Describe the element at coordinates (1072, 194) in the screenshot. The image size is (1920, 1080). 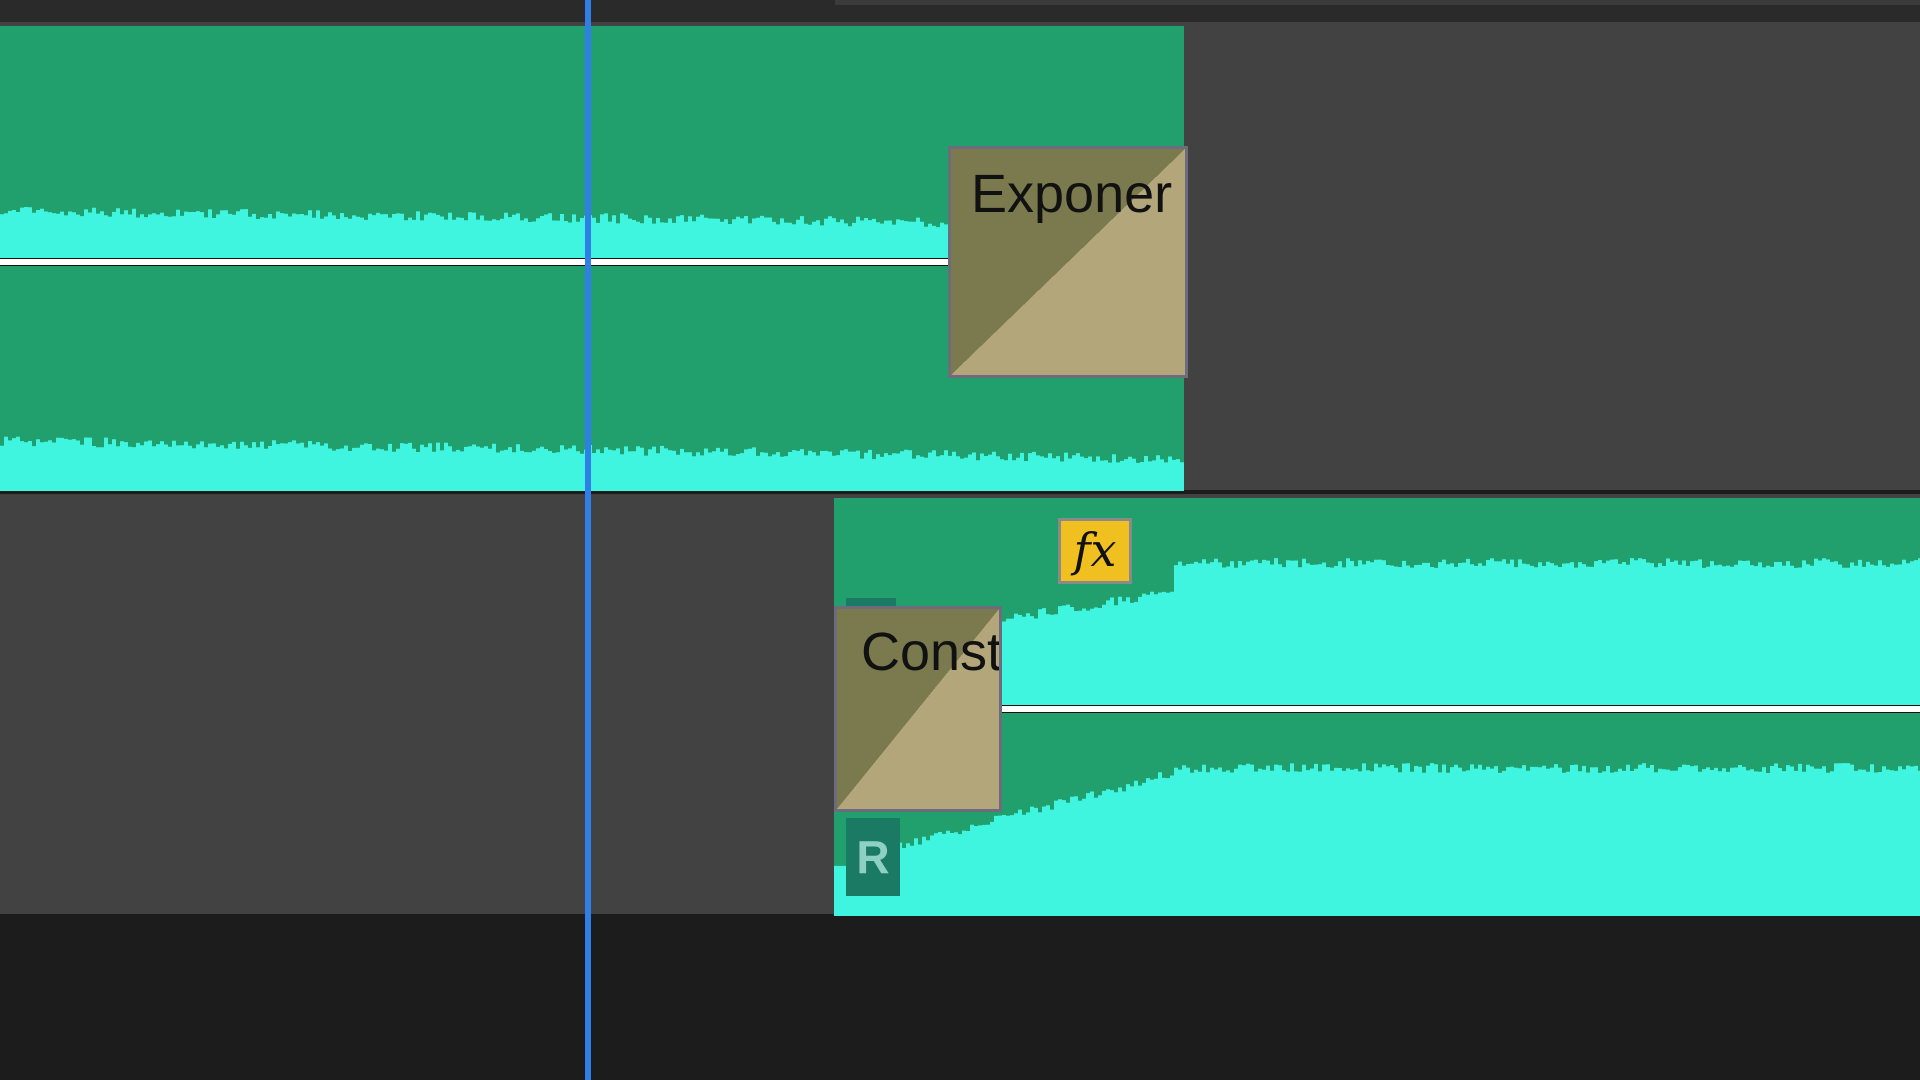
I see `transition-label: Exponer` at that location.